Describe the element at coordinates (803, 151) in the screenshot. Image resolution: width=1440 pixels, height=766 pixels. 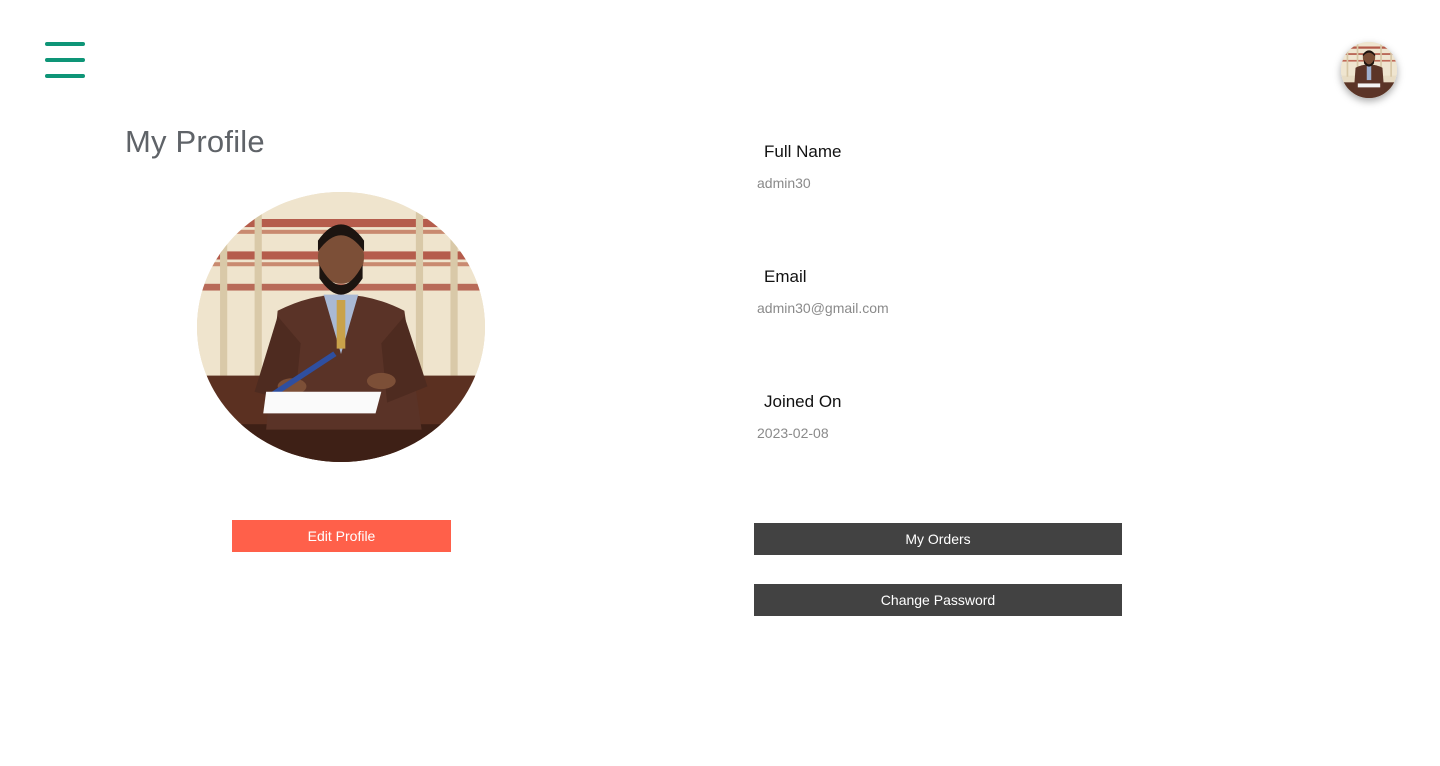
I see `full-name-label: Full Name` at that location.